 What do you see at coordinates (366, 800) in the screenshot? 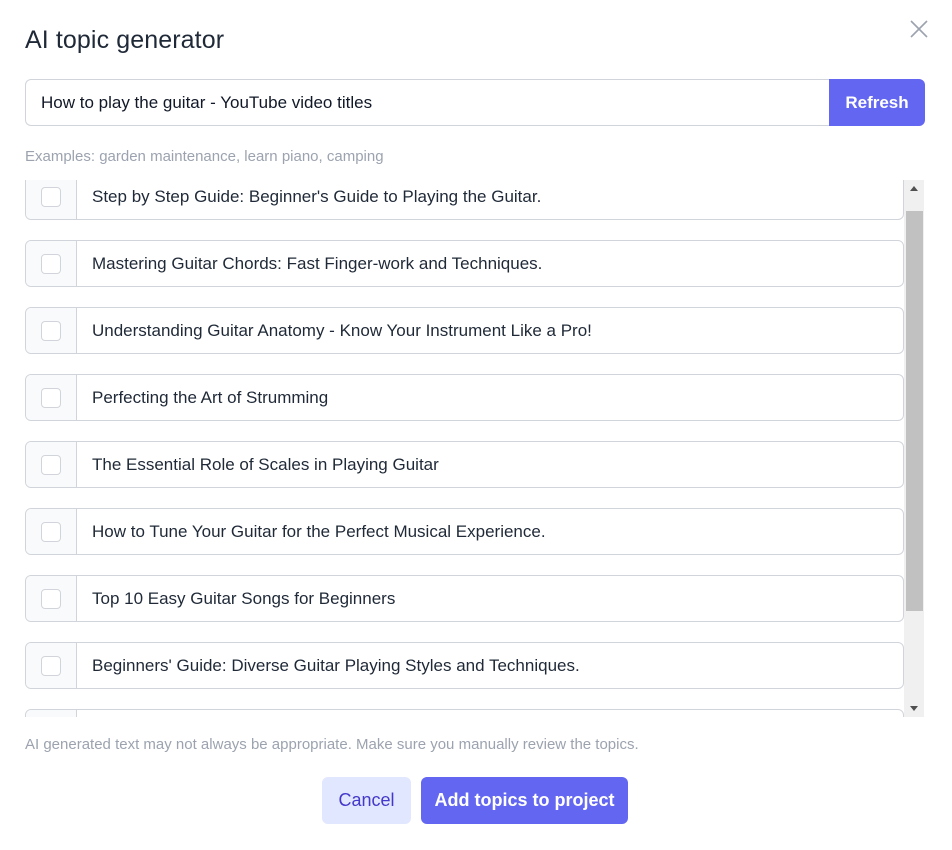
I see `cancel-button: Cancel` at bounding box center [366, 800].